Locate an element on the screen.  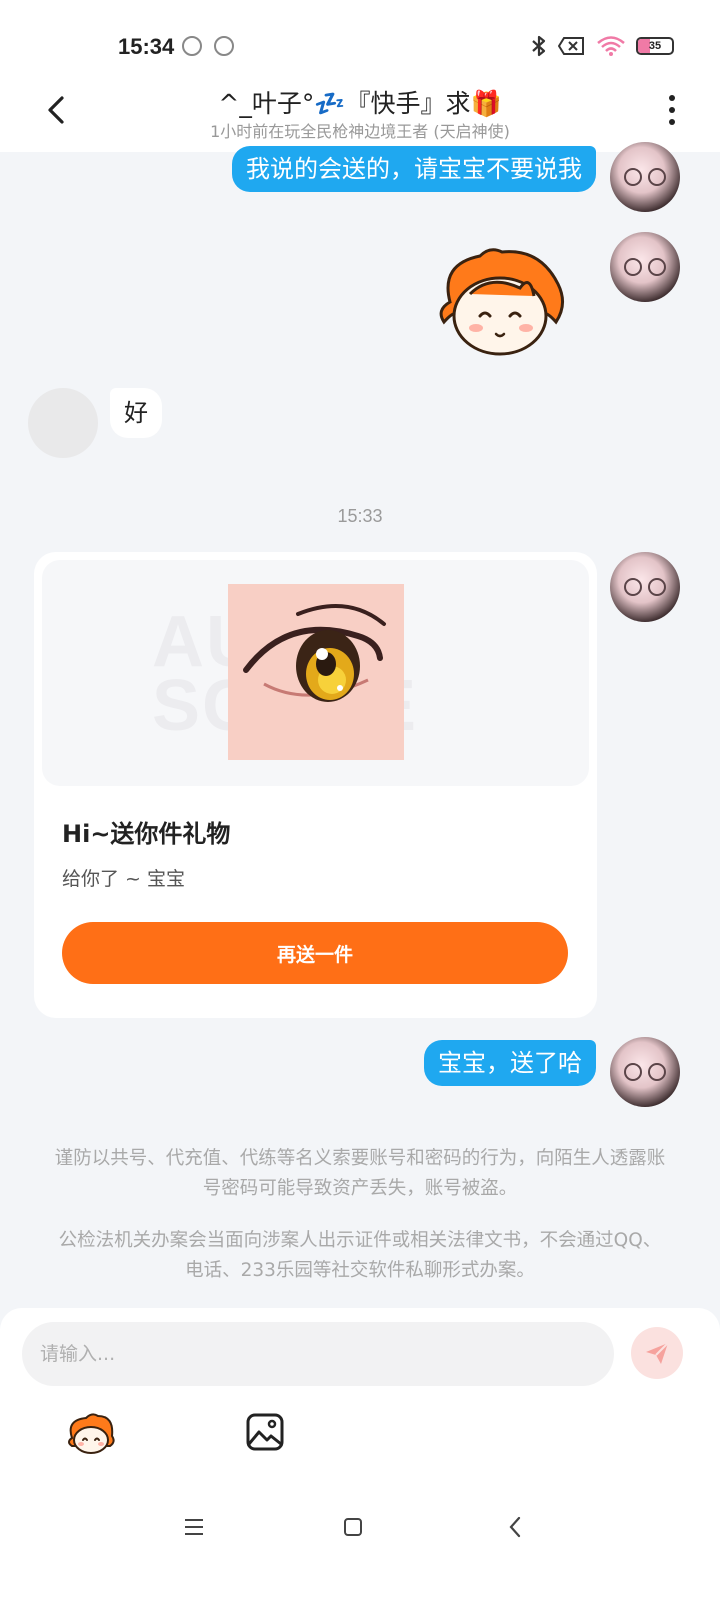
send-icon is located at coordinates (657, 1353).